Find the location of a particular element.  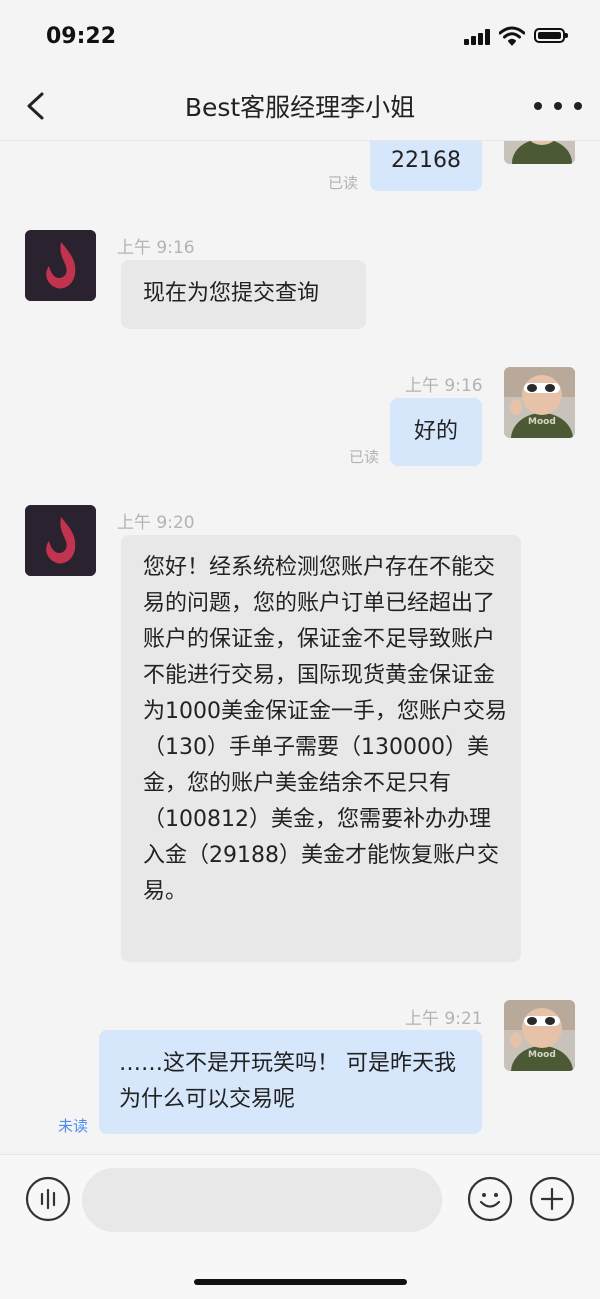

wifi-icon is located at coordinates (512, 36).